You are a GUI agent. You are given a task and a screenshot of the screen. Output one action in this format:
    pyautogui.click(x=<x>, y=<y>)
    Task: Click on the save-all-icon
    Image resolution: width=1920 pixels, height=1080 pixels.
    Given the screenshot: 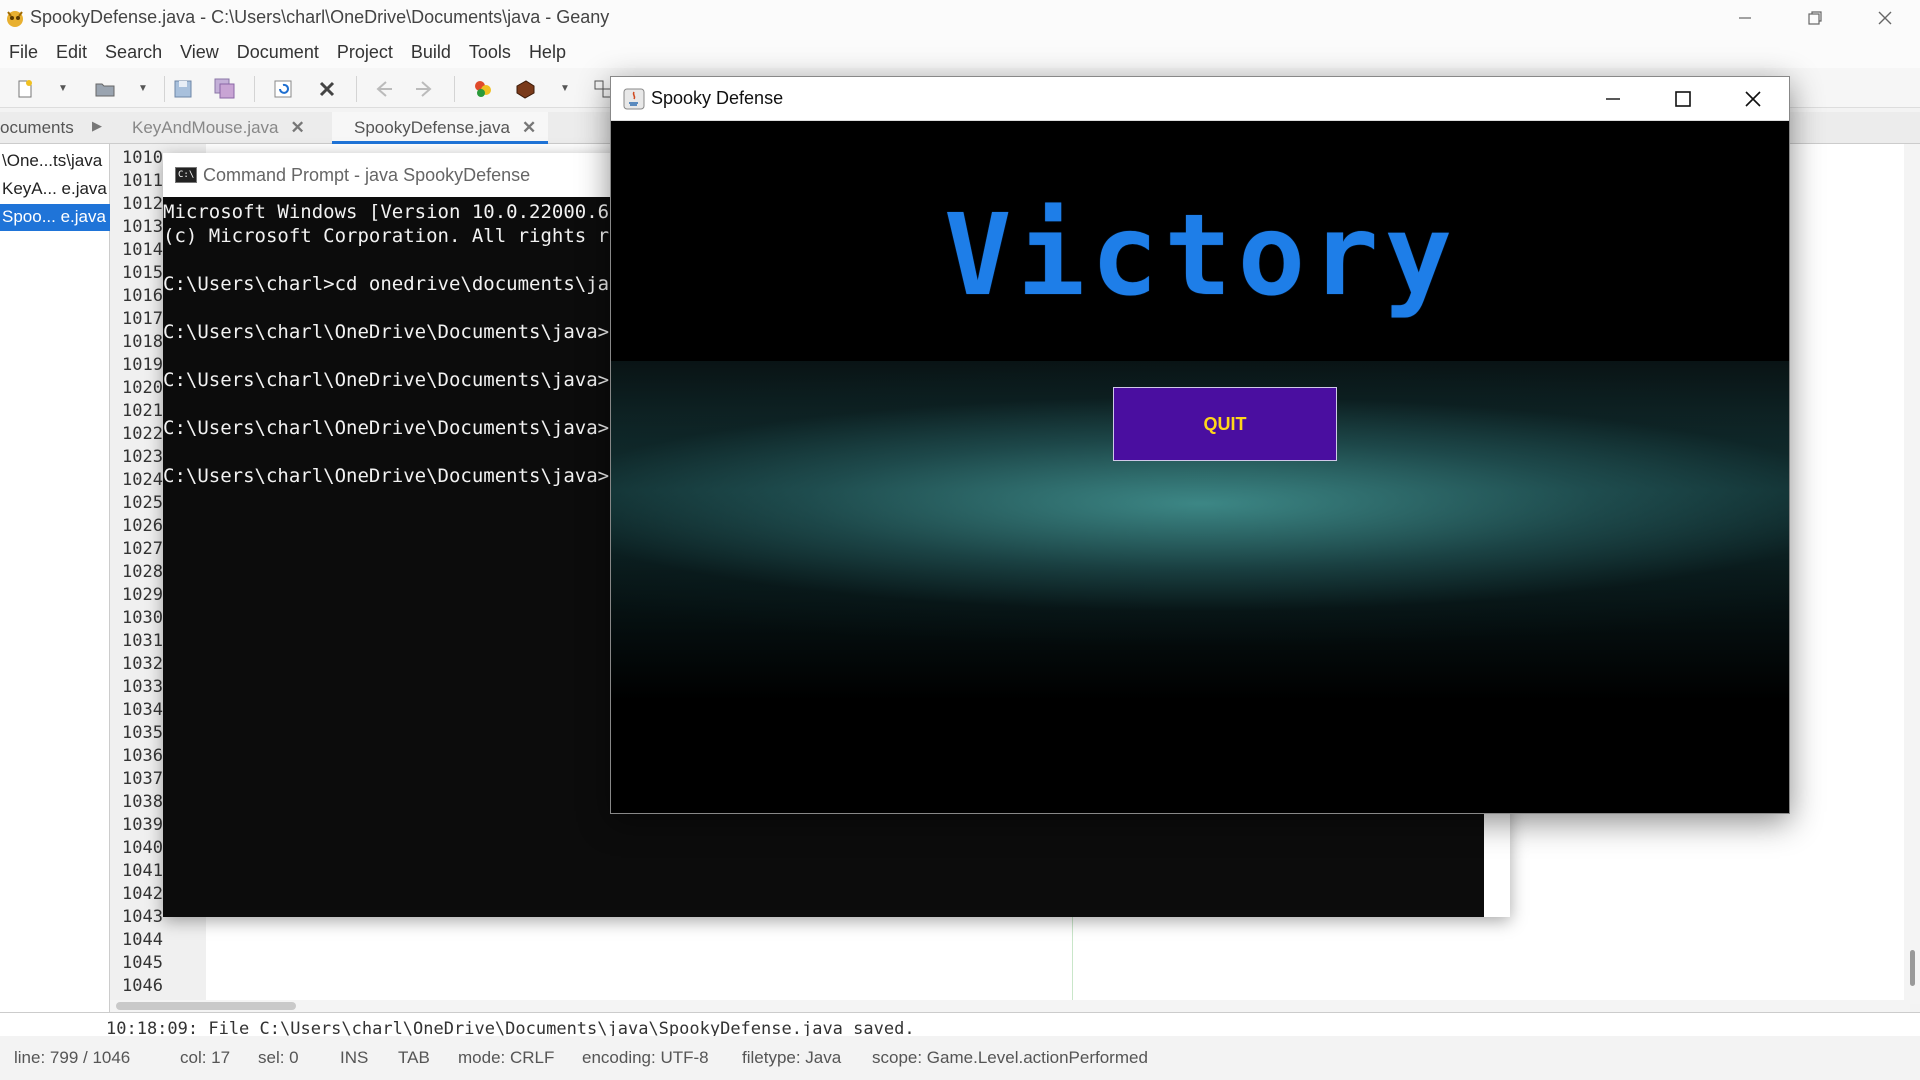 What is the action you would take?
    pyautogui.click(x=224, y=88)
    